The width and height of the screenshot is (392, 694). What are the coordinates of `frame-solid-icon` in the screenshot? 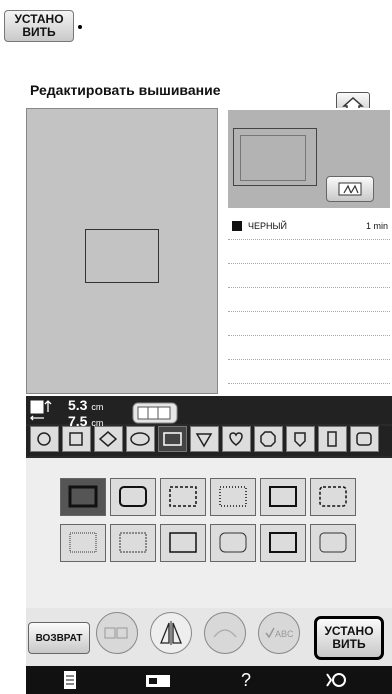 It's located at (83, 496).